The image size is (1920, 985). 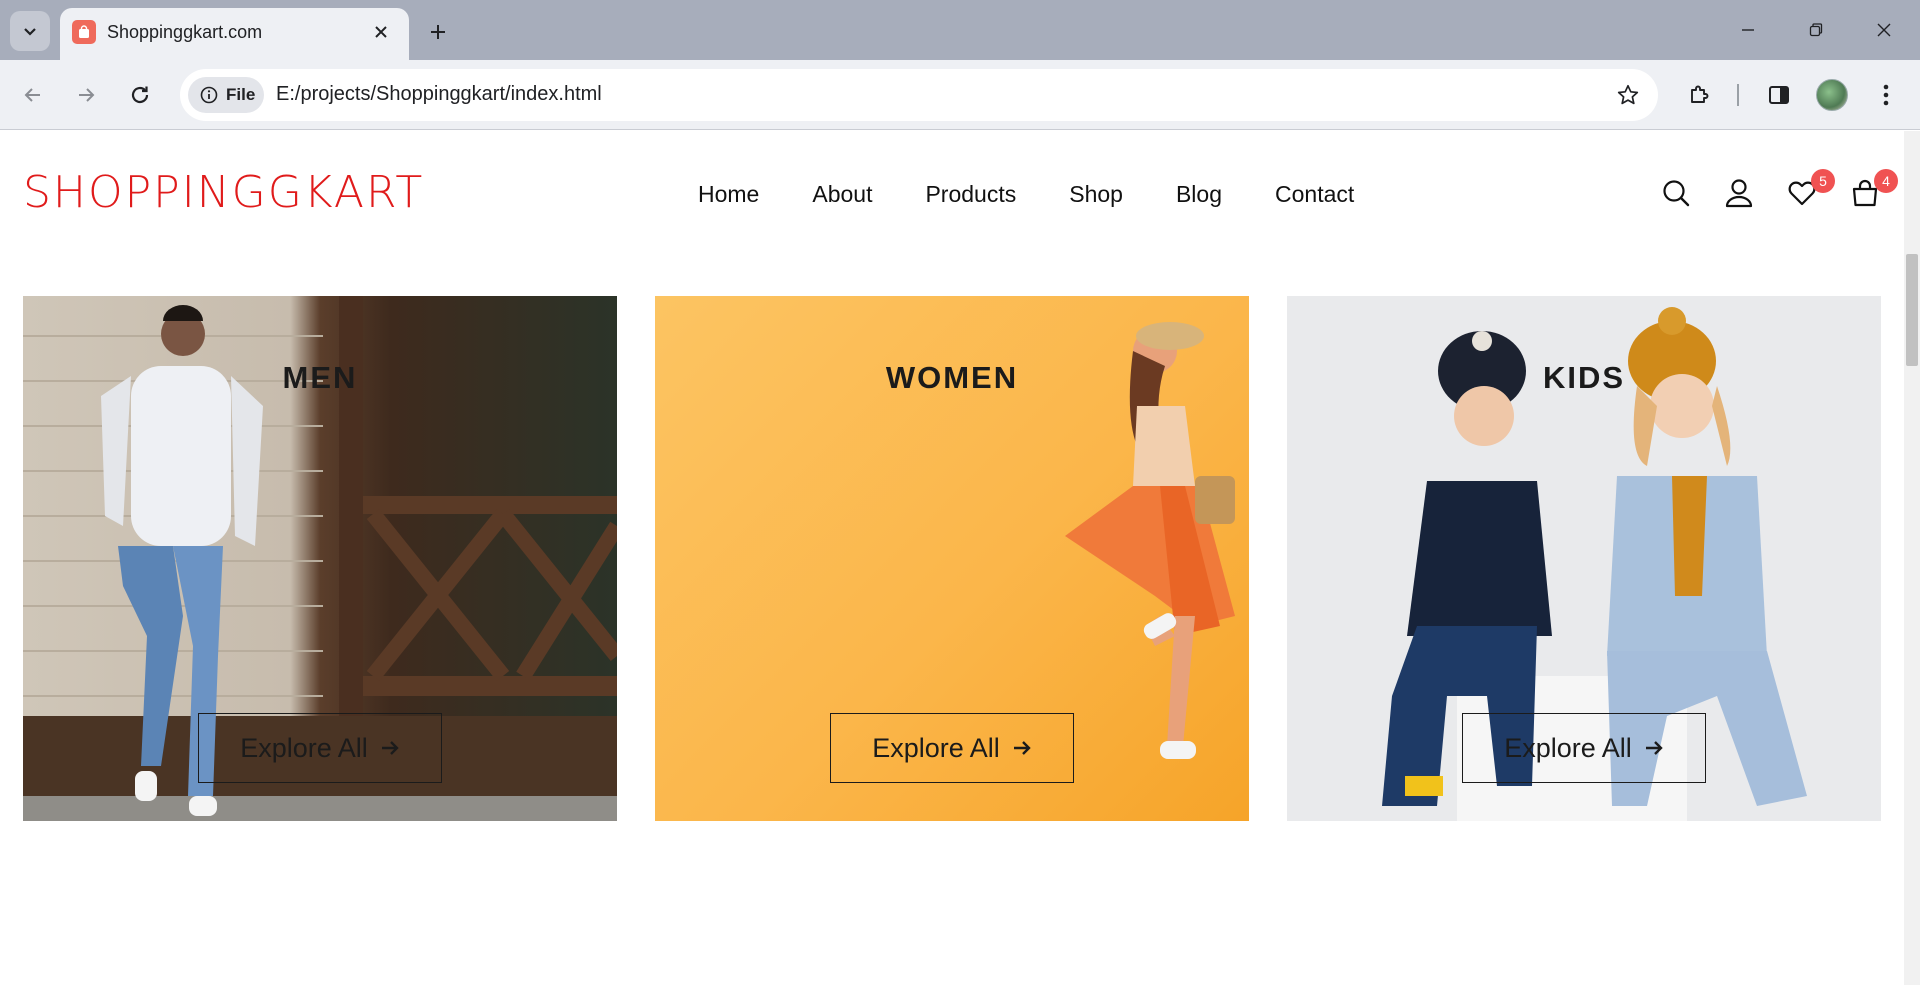 I want to click on tab-search-button, so click(x=30, y=31).